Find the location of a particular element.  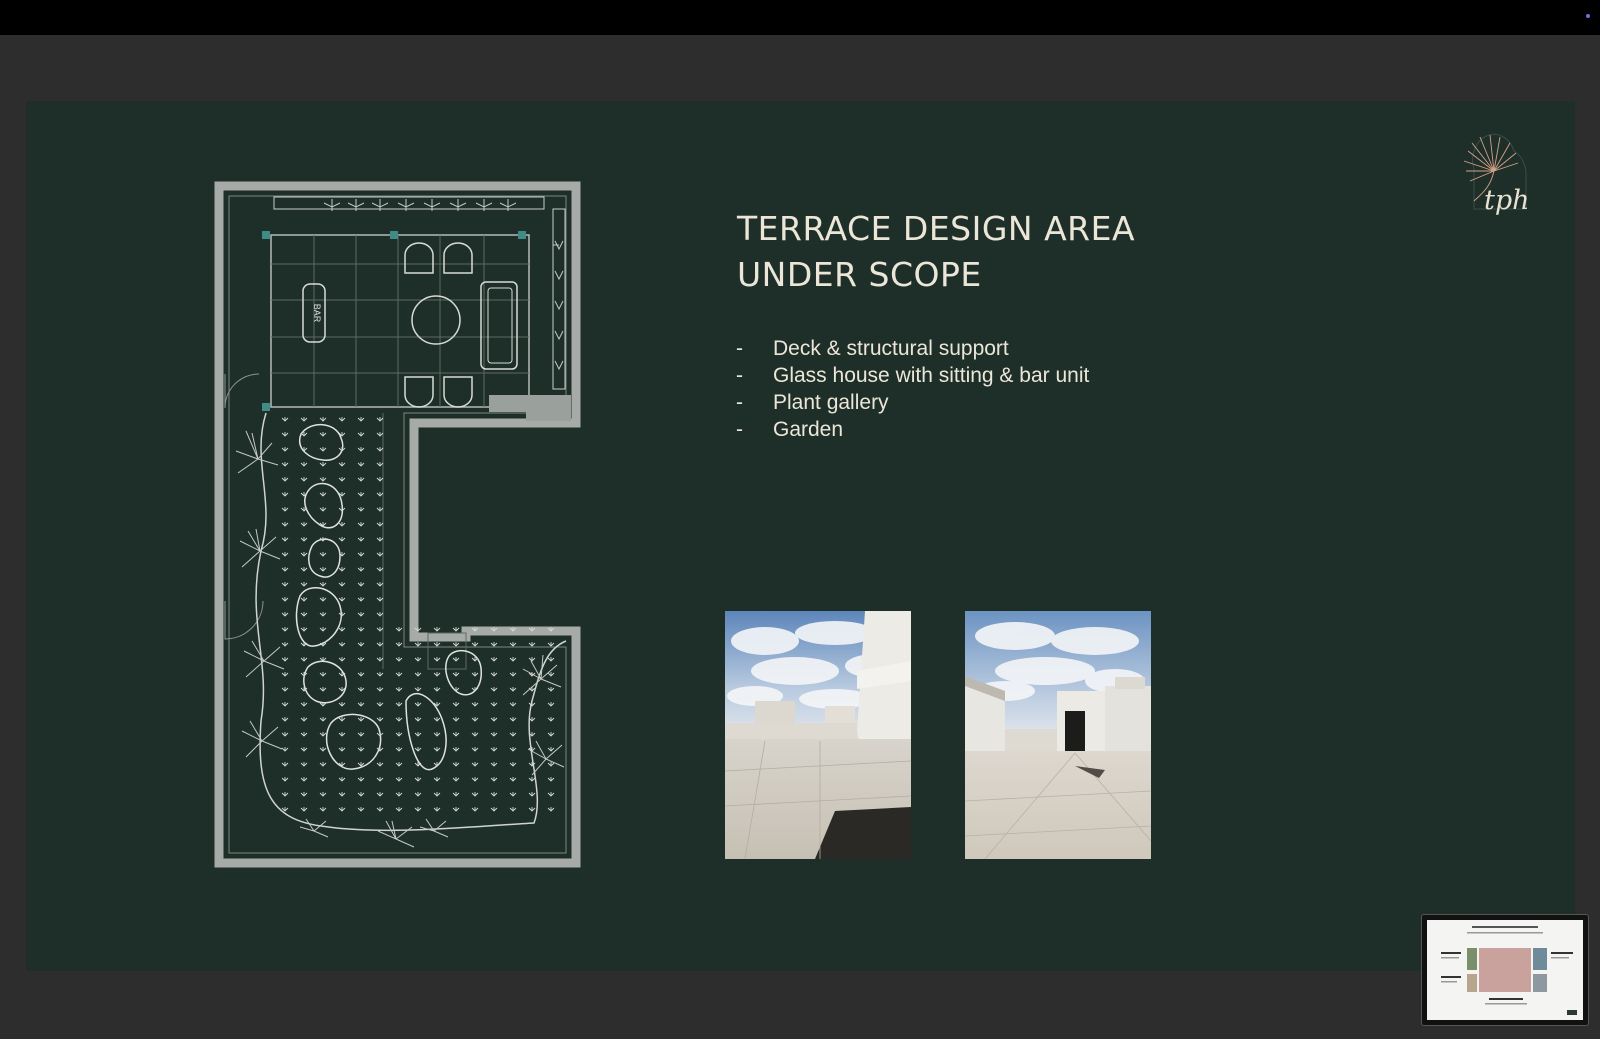

slide-title-line-2: UNDER SCOPE is located at coordinates (859, 274).